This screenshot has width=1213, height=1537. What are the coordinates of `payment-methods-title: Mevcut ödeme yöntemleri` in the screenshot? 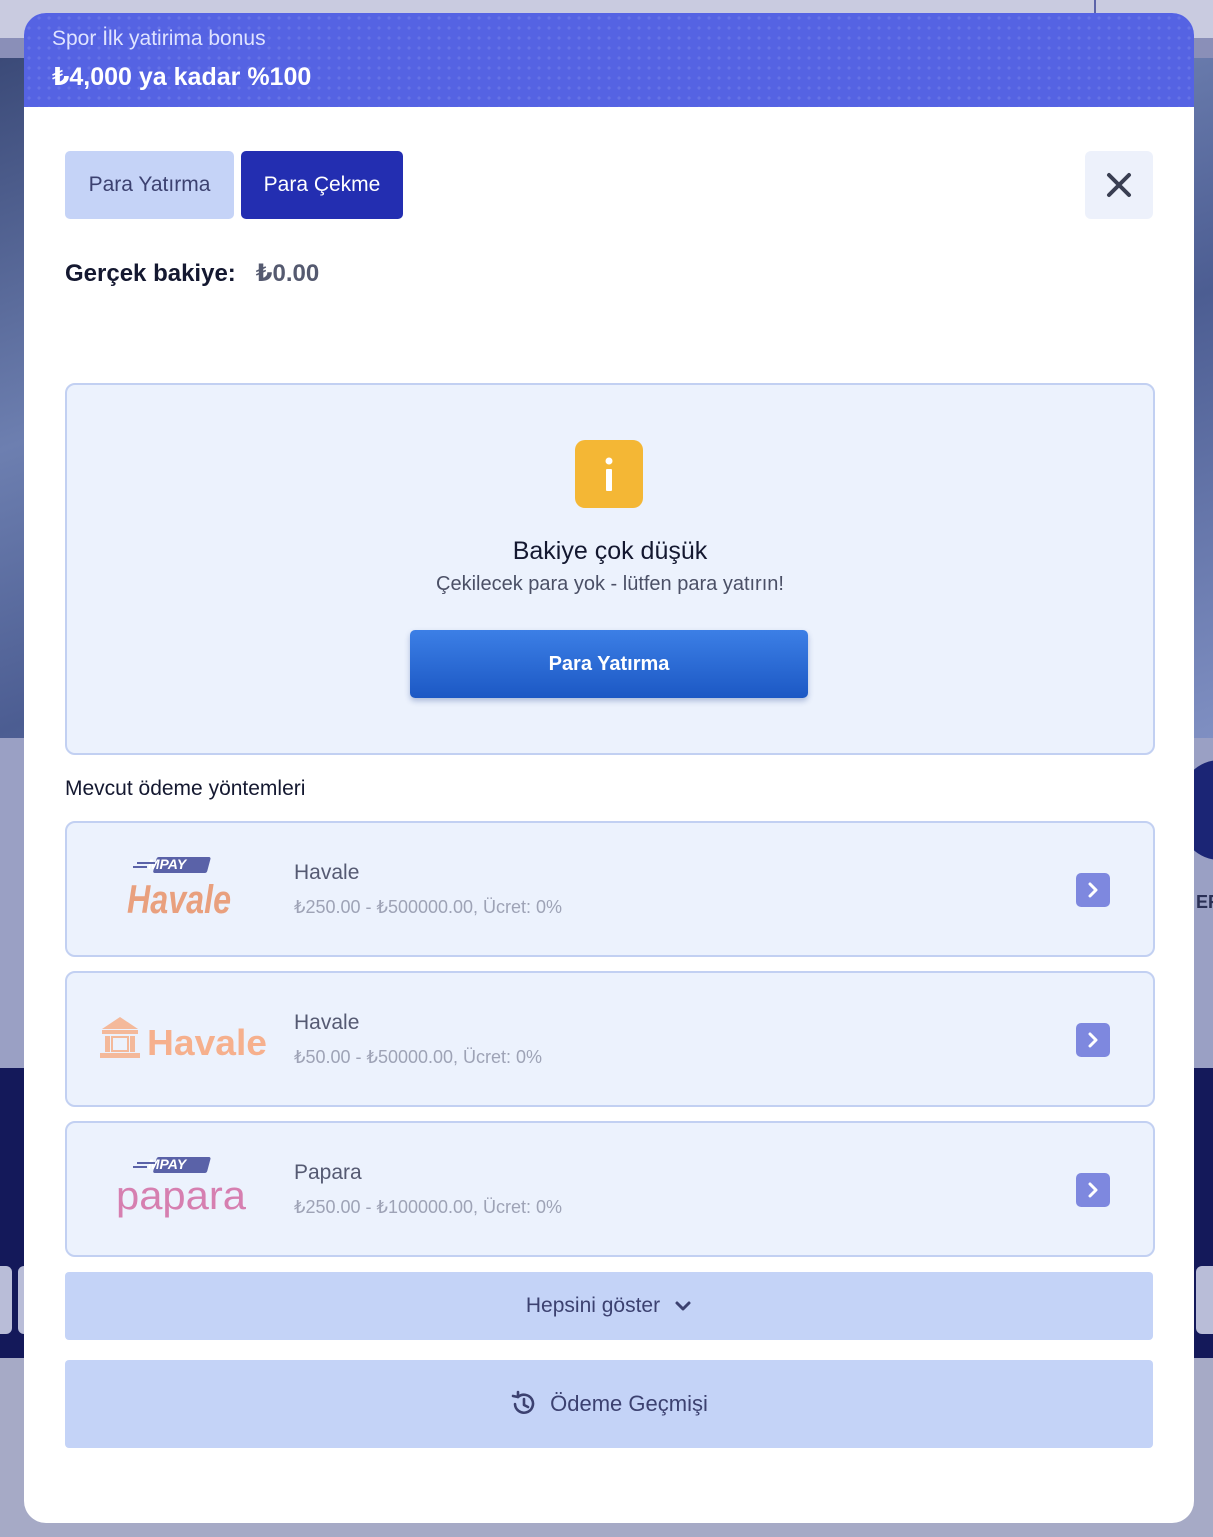 It's located at (185, 788).